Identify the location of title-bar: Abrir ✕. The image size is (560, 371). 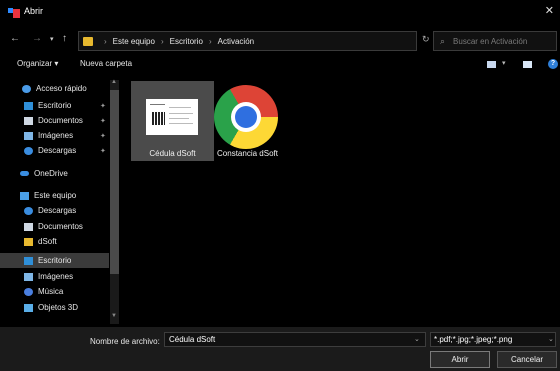
(280, 12).